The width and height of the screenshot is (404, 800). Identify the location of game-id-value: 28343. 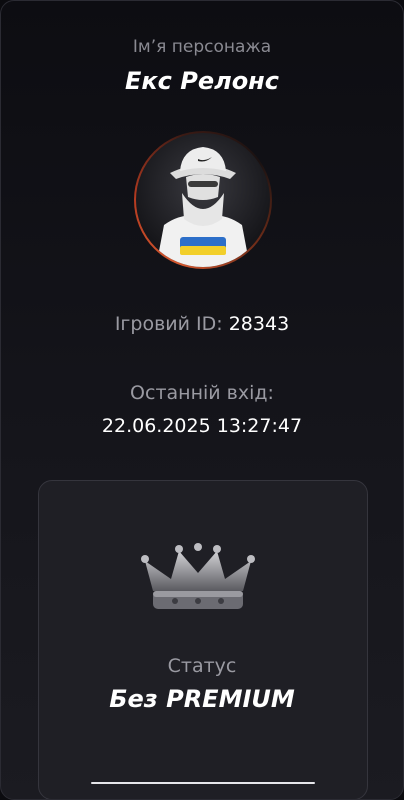
(259, 324).